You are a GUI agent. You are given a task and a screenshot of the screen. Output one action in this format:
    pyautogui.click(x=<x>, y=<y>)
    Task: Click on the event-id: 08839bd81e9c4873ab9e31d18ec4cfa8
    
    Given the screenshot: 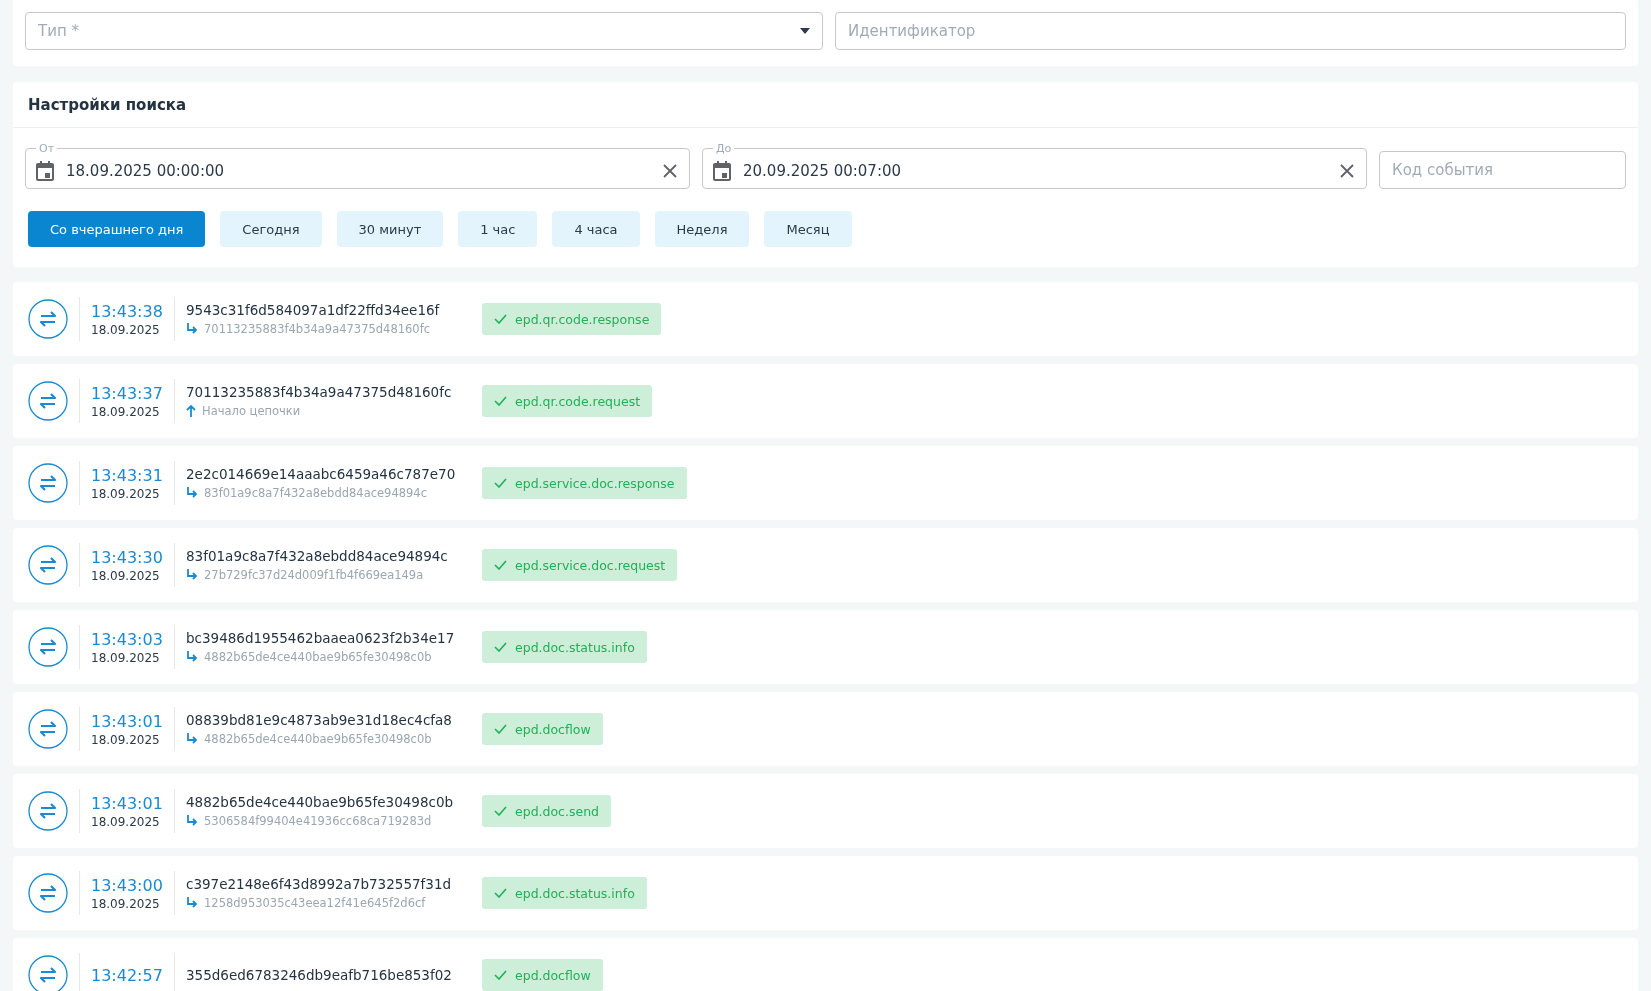 What is the action you would take?
    pyautogui.click(x=319, y=720)
    